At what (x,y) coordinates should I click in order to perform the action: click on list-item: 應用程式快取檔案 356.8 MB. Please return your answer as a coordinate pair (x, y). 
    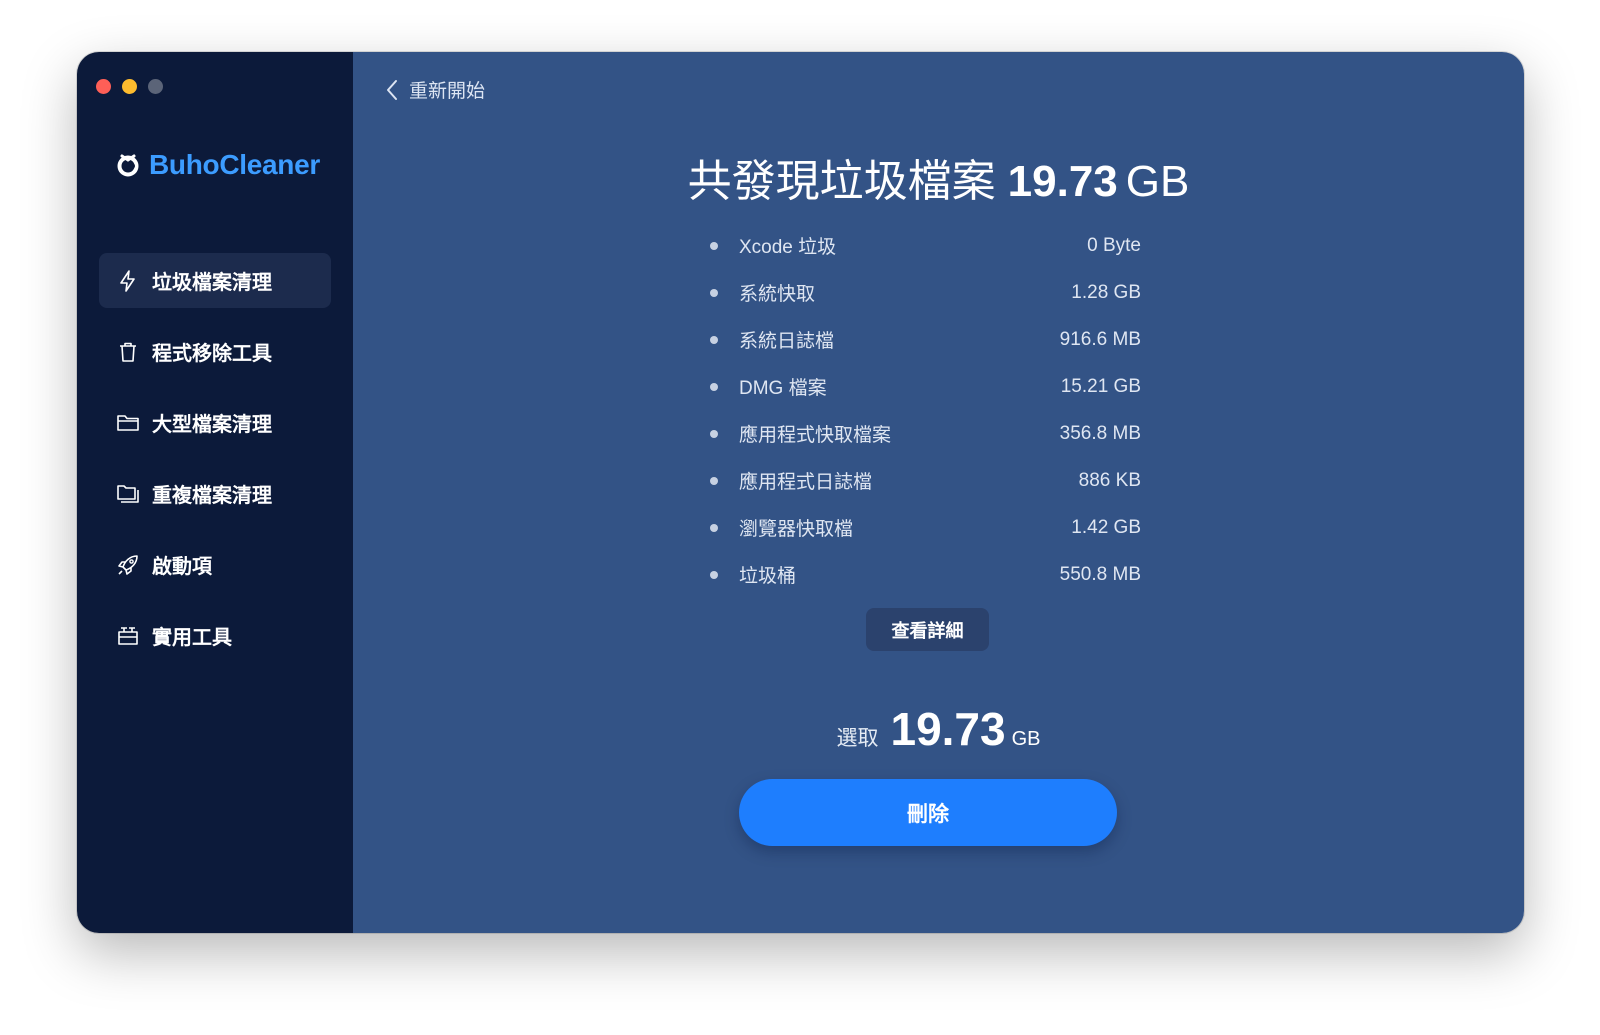
    Looking at the image, I should click on (923, 433).